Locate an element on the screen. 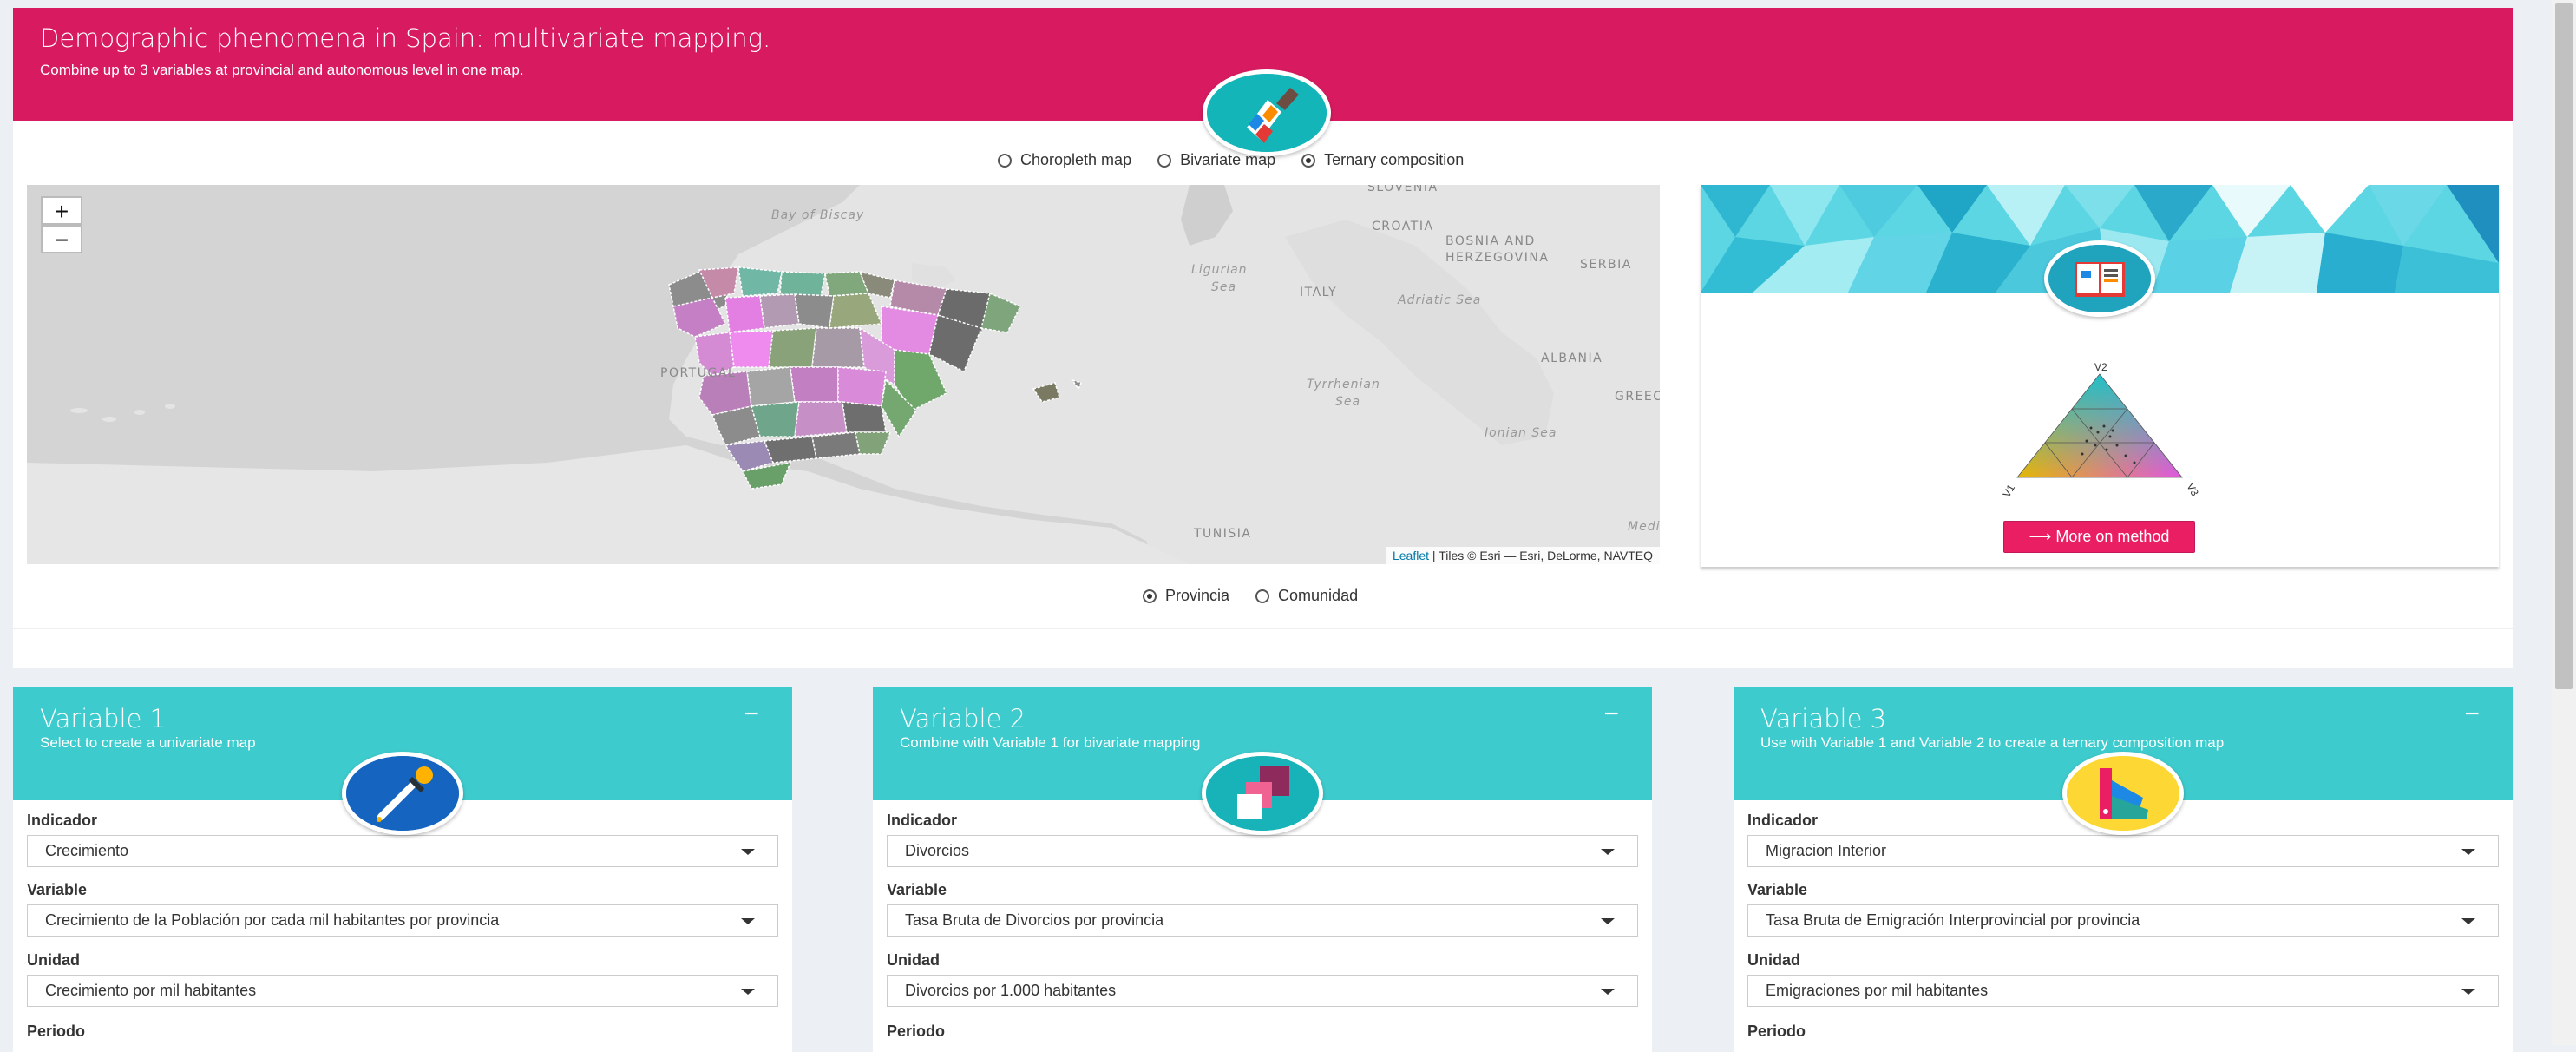 Image resolution: width=2576 pixels, height=1052 pixels. select-value: Divorcios is located at coordinates (937, 850).